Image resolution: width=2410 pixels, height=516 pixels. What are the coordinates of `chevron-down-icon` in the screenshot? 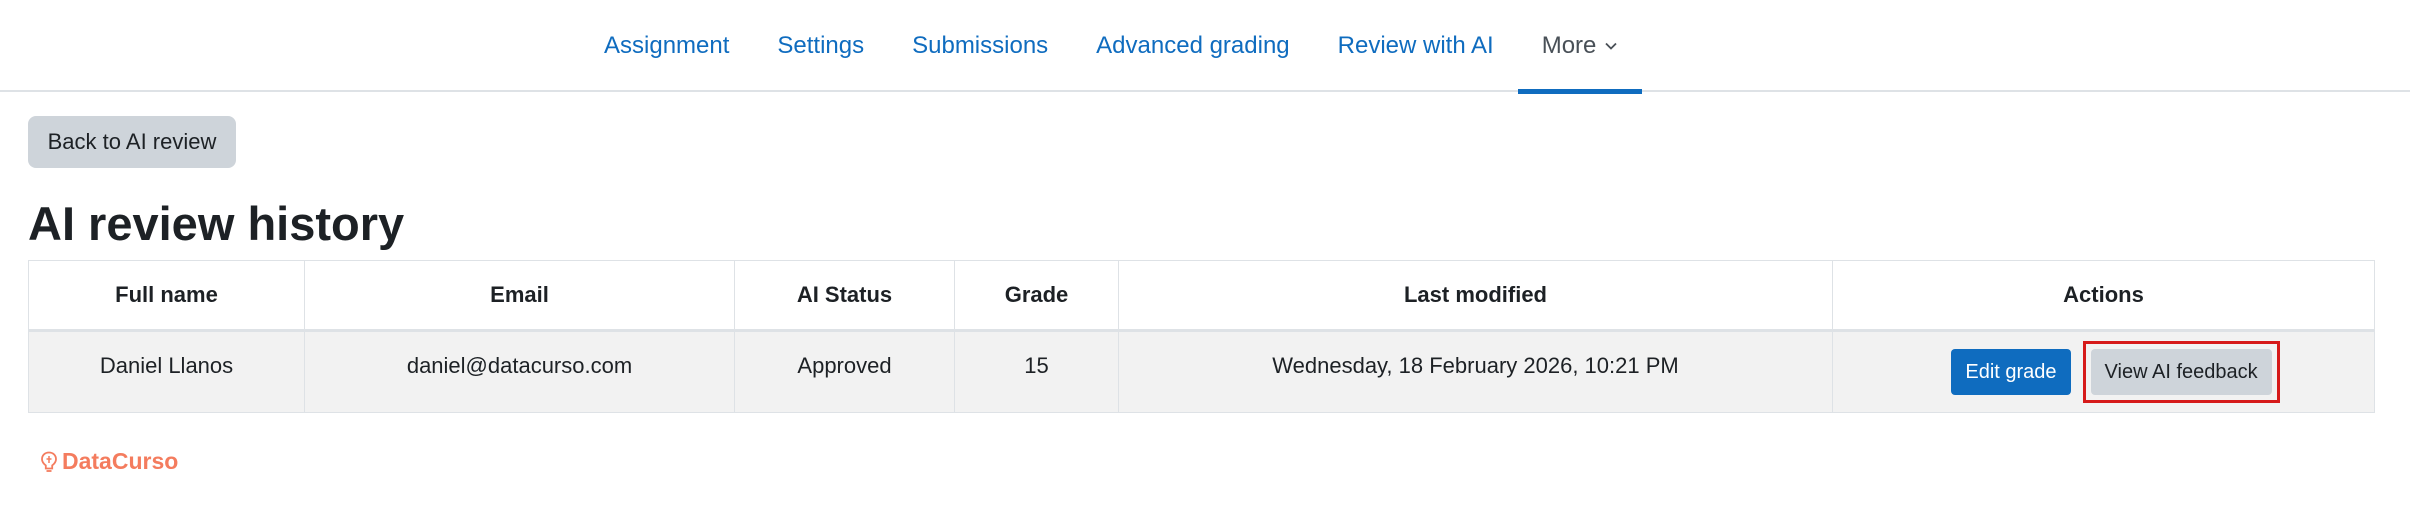 It's located at (1611, 46).